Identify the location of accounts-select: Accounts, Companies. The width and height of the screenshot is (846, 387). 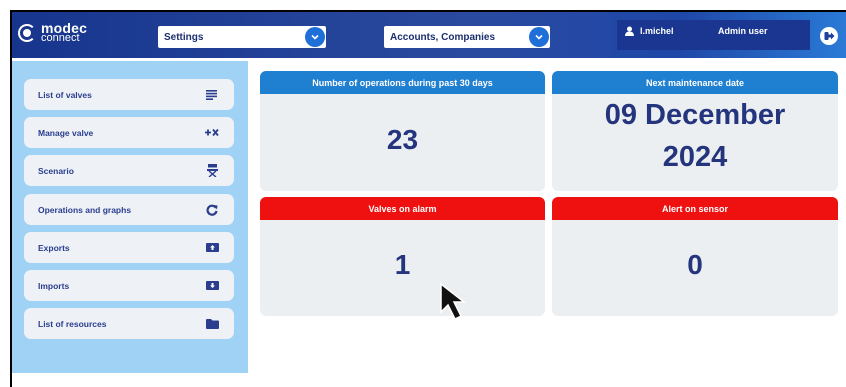
(467, 37).